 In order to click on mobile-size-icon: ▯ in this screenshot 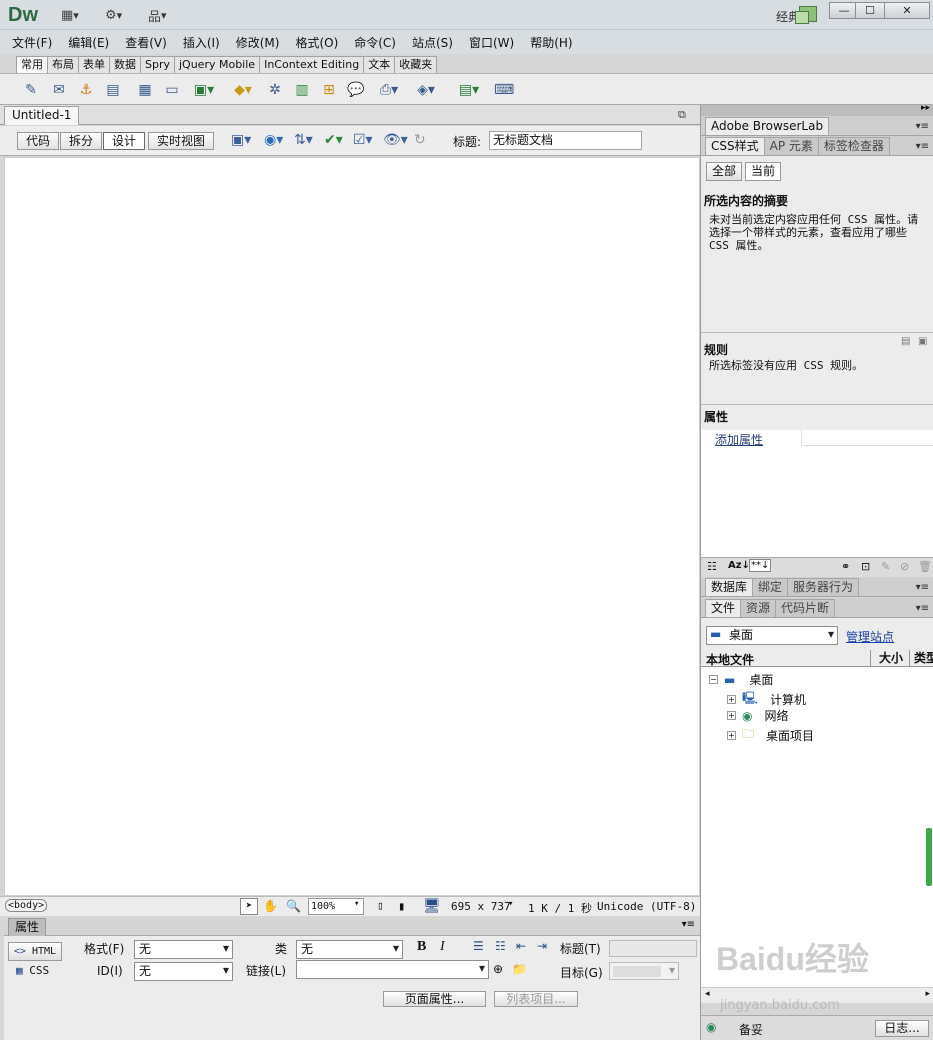, I will do `click(380, 905)`.